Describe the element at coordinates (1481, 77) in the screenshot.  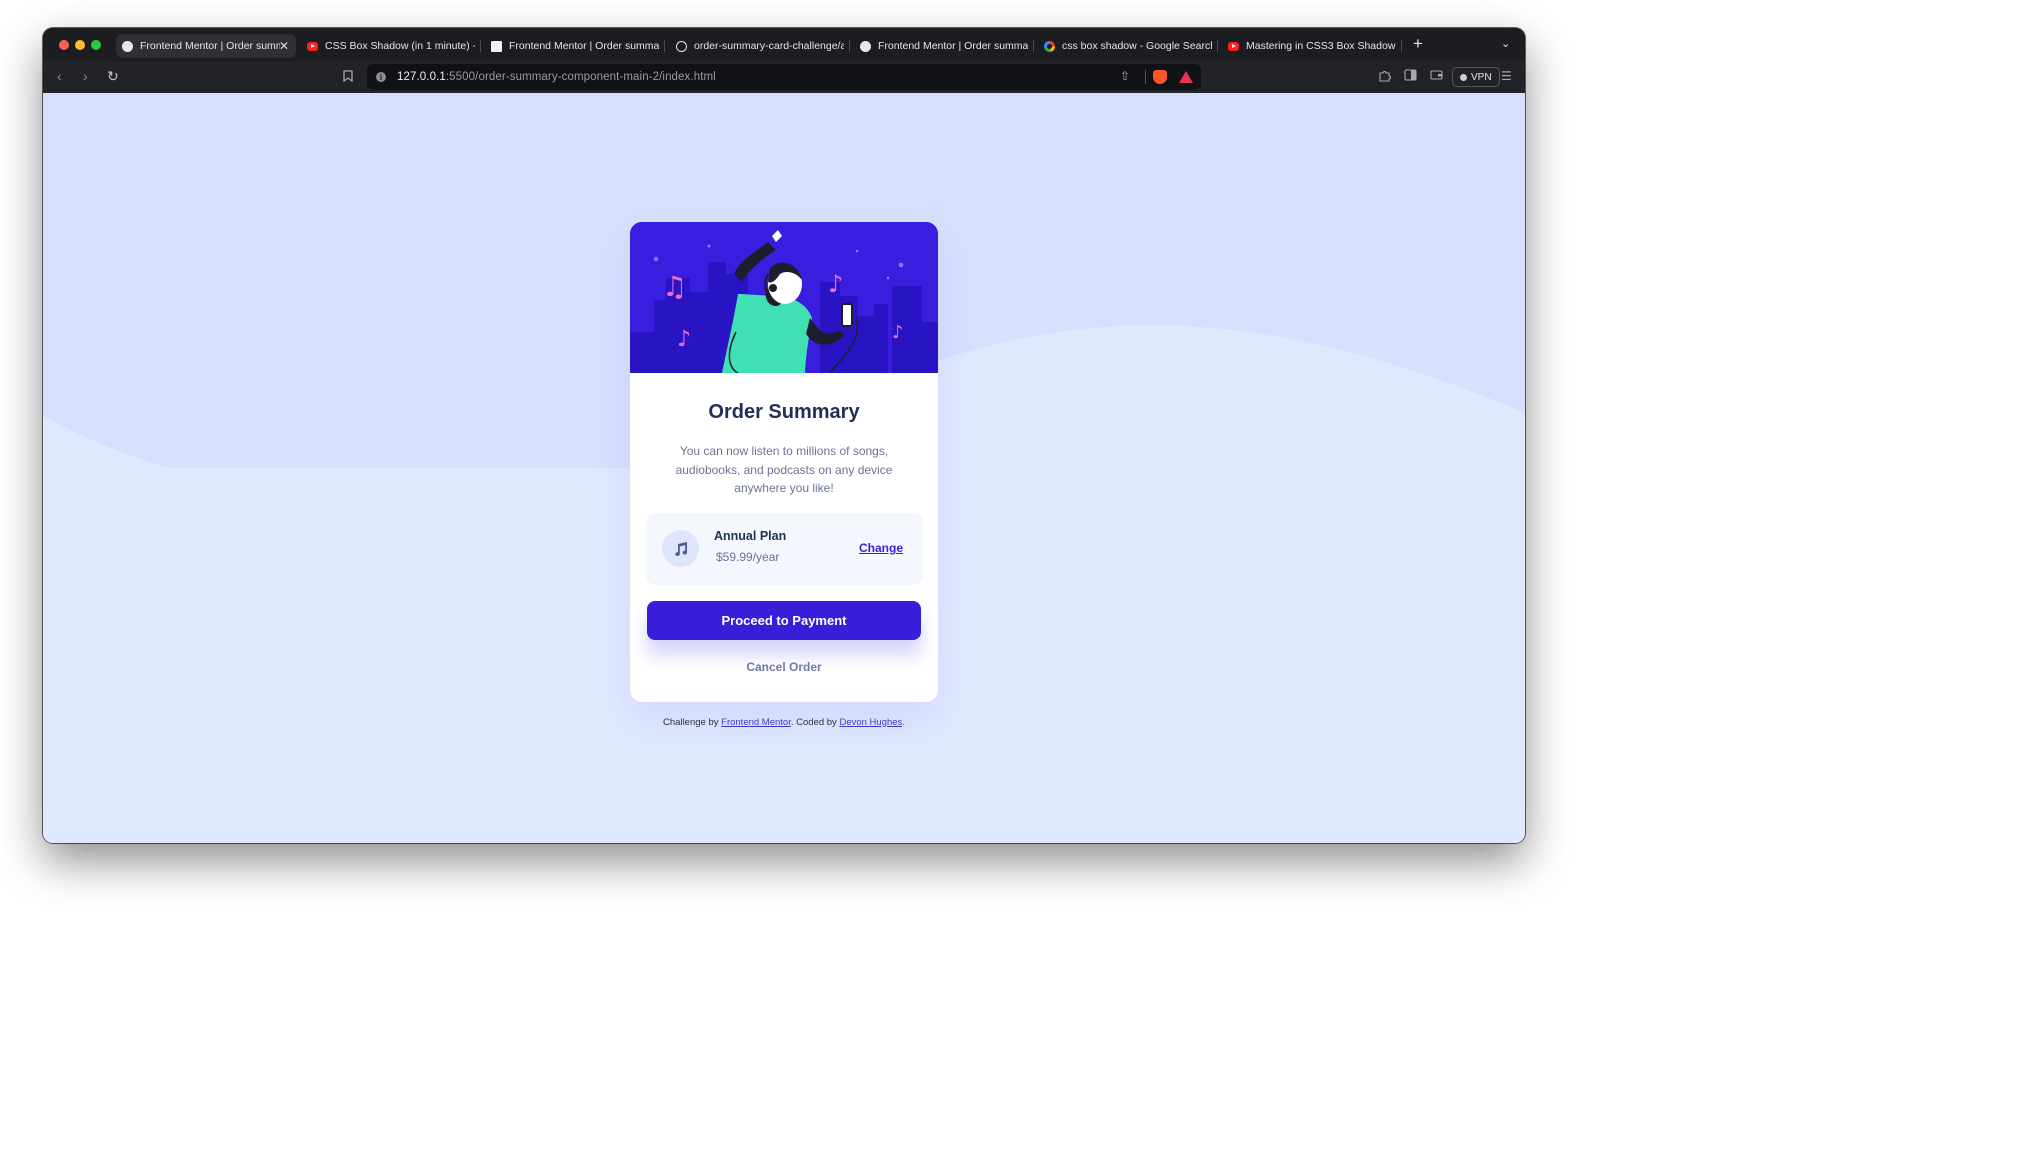
I see `vpn-label: VPN` at that location.